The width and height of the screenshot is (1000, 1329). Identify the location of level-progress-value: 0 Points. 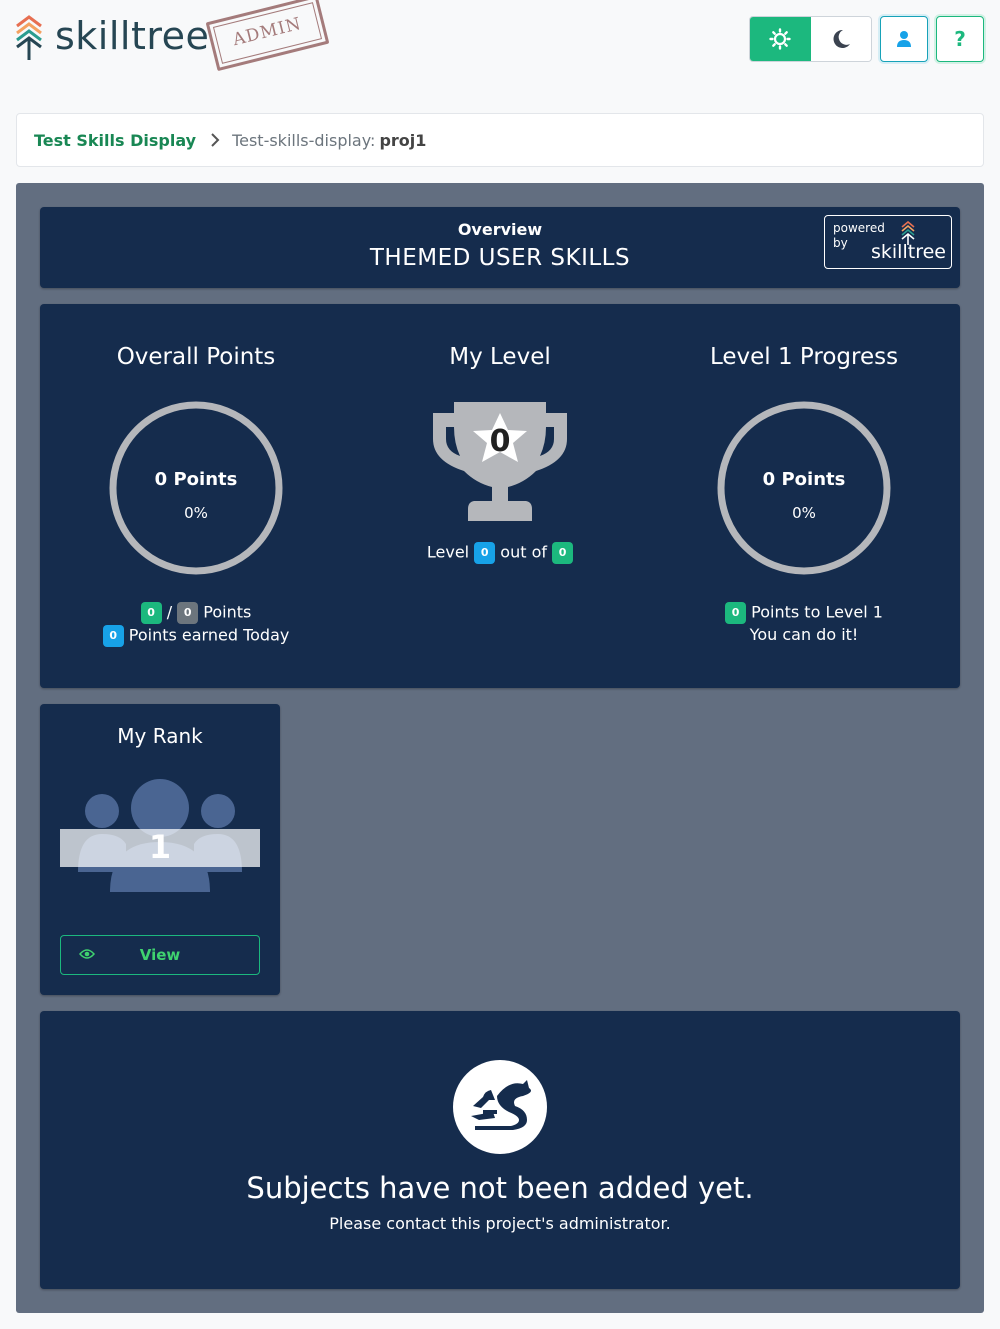
(804, 479).